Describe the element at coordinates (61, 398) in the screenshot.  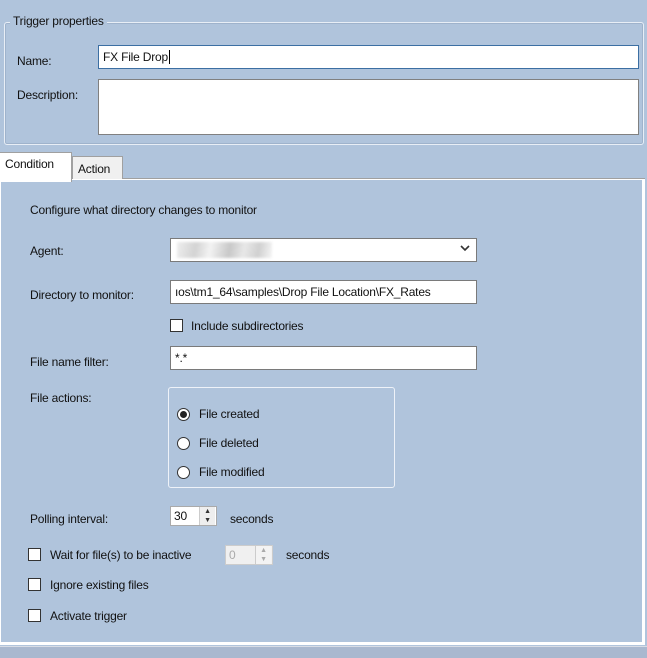
I see `file-actions-label: File actions:` at that location.